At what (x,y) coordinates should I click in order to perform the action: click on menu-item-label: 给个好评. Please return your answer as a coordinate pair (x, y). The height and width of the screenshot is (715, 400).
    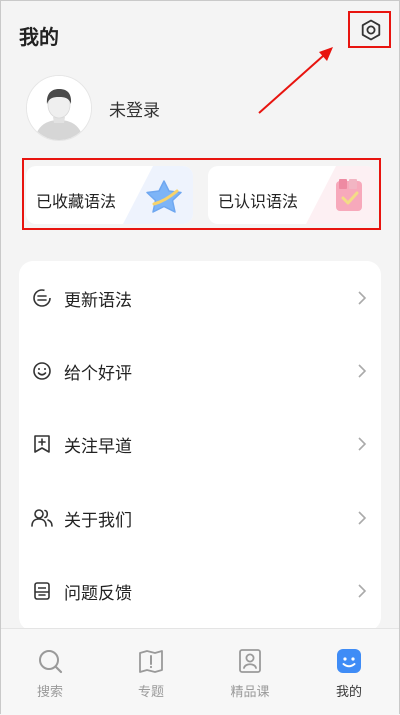
    Looking at the image, I should click on (98, 373).